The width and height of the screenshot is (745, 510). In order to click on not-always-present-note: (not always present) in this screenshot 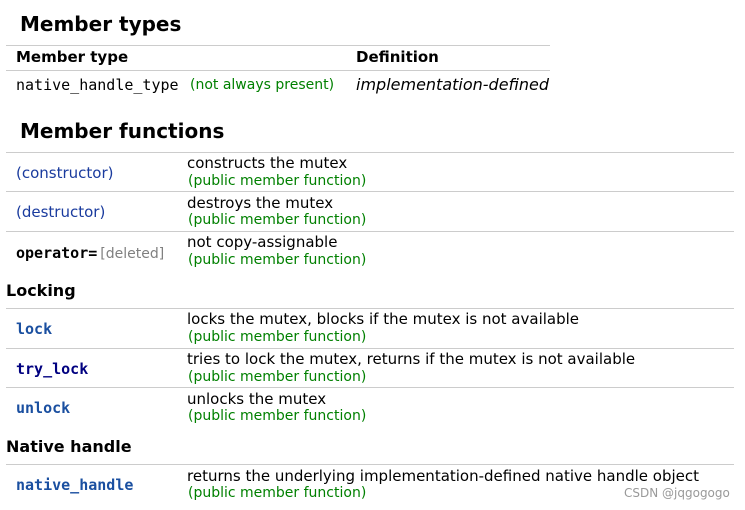, I will do `click(262, 85)`.